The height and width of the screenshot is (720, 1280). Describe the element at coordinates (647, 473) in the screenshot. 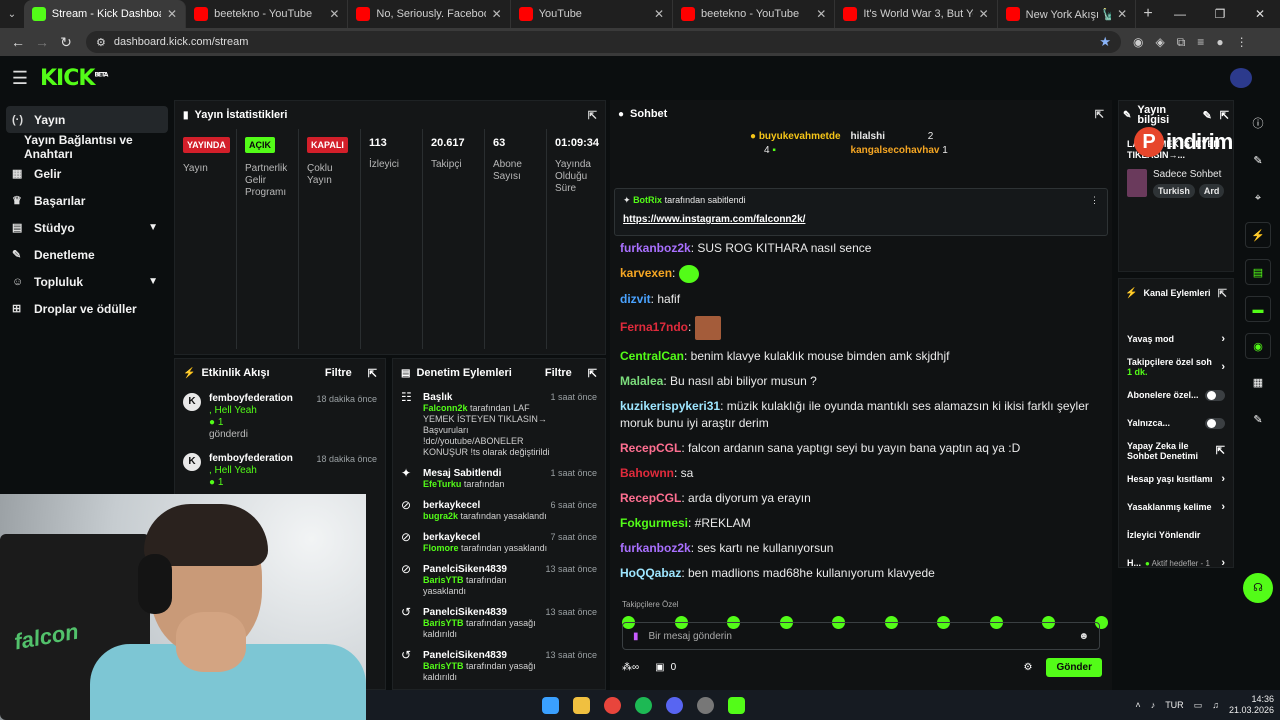

I see `chat-username: Bahownn` at that location.